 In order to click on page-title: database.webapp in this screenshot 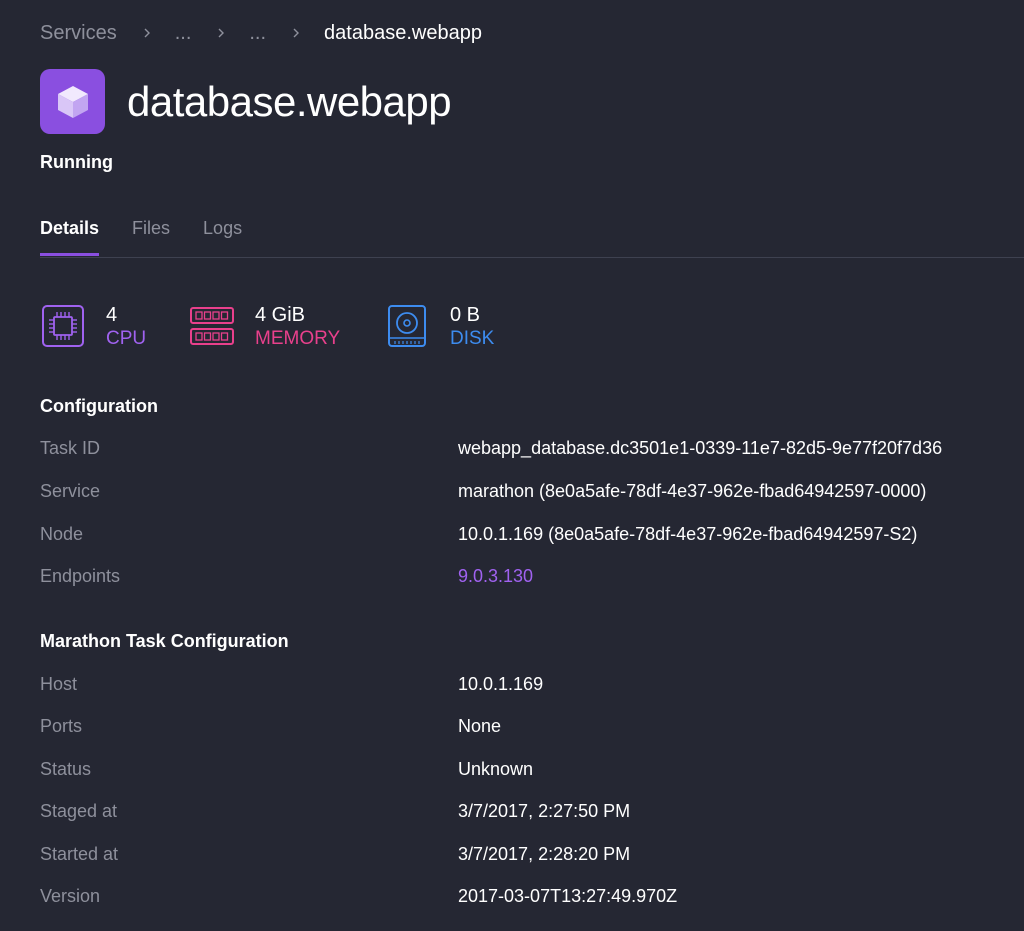, I will do `click(289, 101)`.